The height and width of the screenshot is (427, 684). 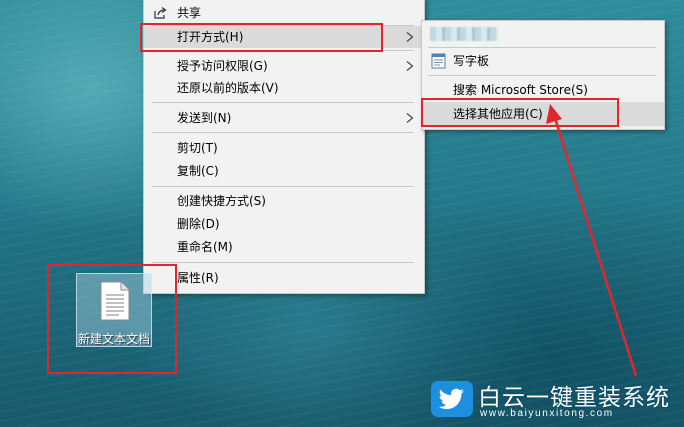 I want to click on watermark-title: 白云一键重装系统, so click(x=574, y=398).